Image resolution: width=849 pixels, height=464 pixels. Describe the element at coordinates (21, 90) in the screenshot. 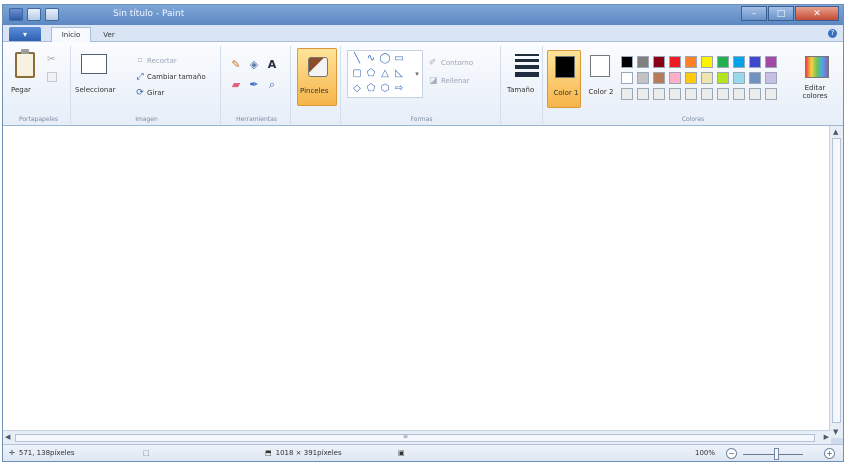

I see `paste-label: Pegar` at that location.